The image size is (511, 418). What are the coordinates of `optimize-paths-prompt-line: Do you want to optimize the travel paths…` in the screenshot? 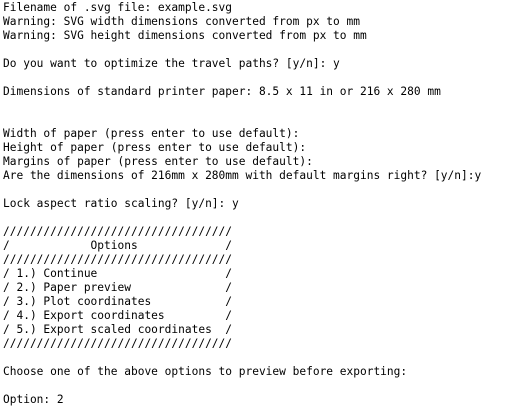 It's located at (171, 63).